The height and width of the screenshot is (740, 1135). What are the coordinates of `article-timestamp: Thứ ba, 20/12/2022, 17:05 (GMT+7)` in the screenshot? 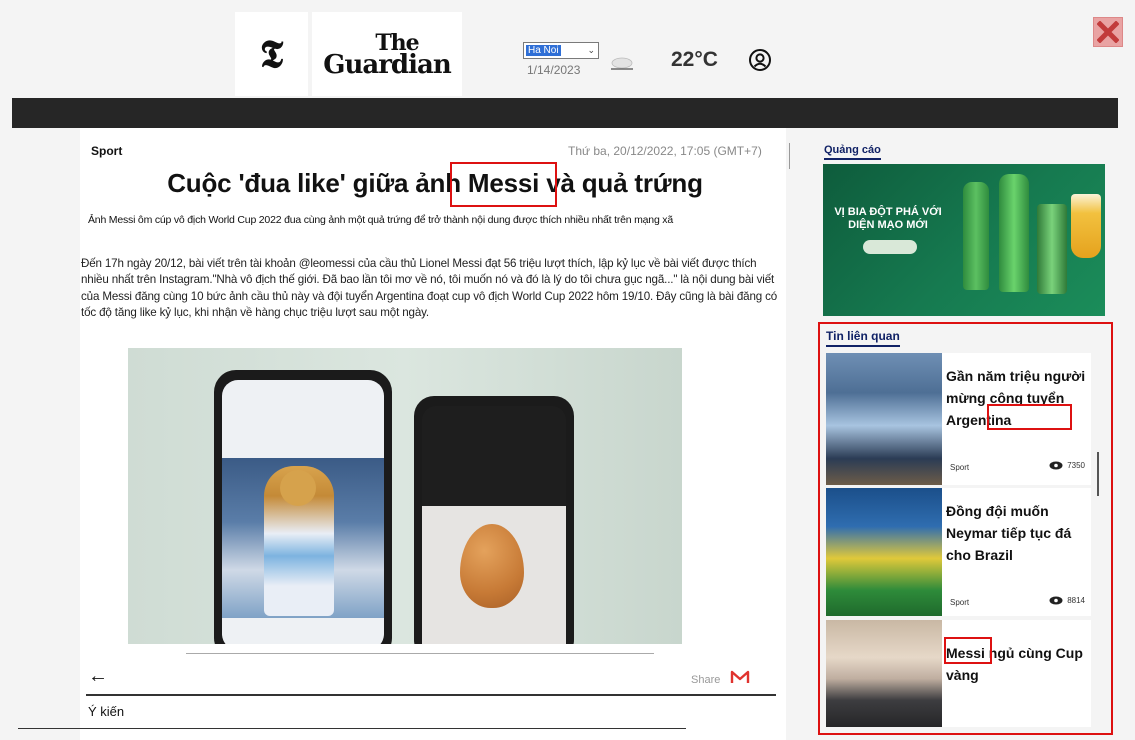 It's located at (665, 151).